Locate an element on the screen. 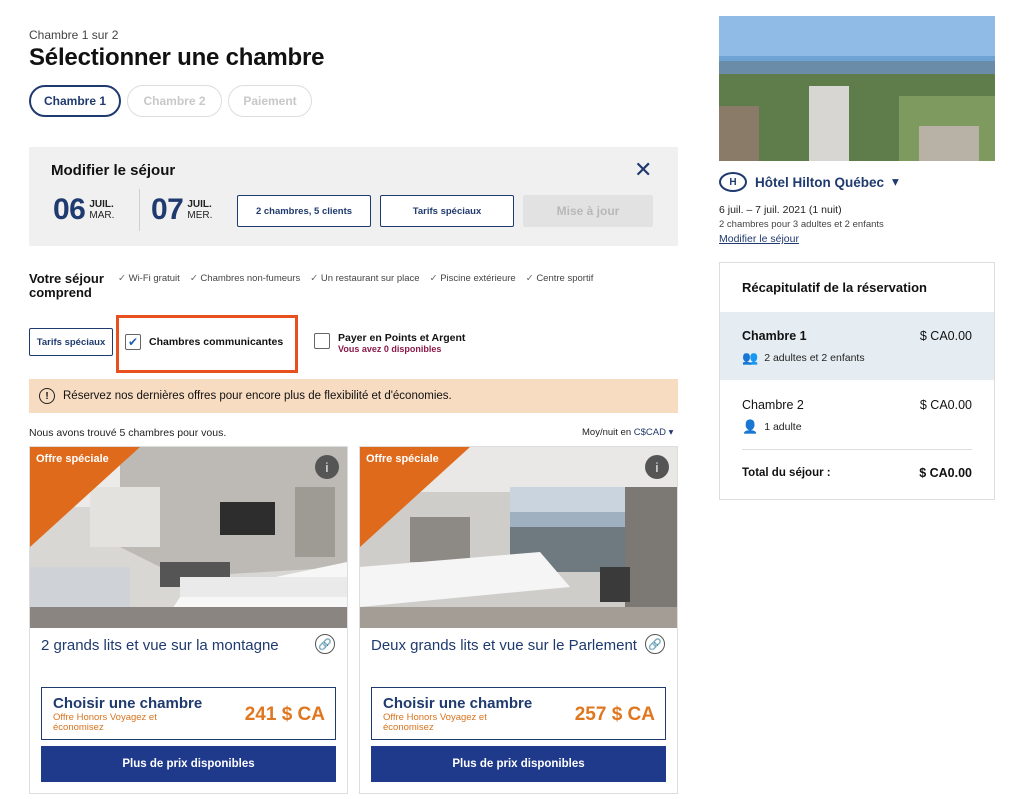 The width and height of the screenshot is (1024, 799). checkin-day: 06 is located at coordinates (69, 209).